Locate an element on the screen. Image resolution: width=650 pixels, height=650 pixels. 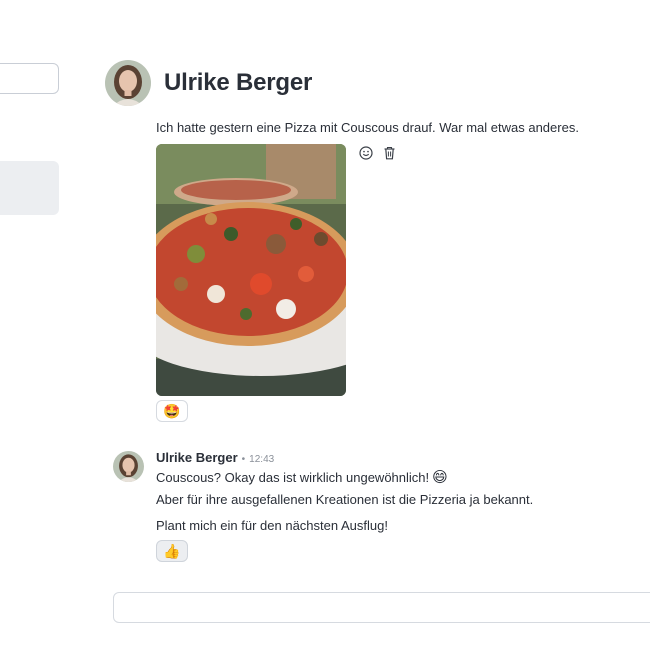
conversation-header: Ulrike Berger is located at coordinates (208, 83).